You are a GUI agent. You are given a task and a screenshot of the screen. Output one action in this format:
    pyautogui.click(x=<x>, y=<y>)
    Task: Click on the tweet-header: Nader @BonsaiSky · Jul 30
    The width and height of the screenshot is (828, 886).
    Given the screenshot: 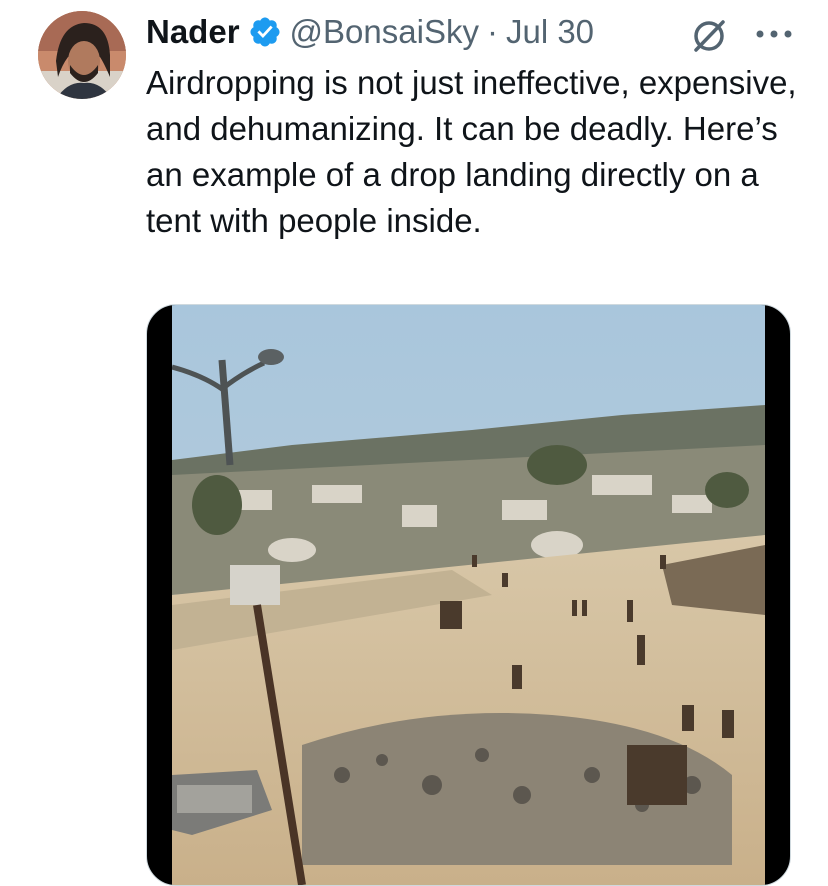 What is the action you would take?
    pyautogui.click(x=370, y=32)
    